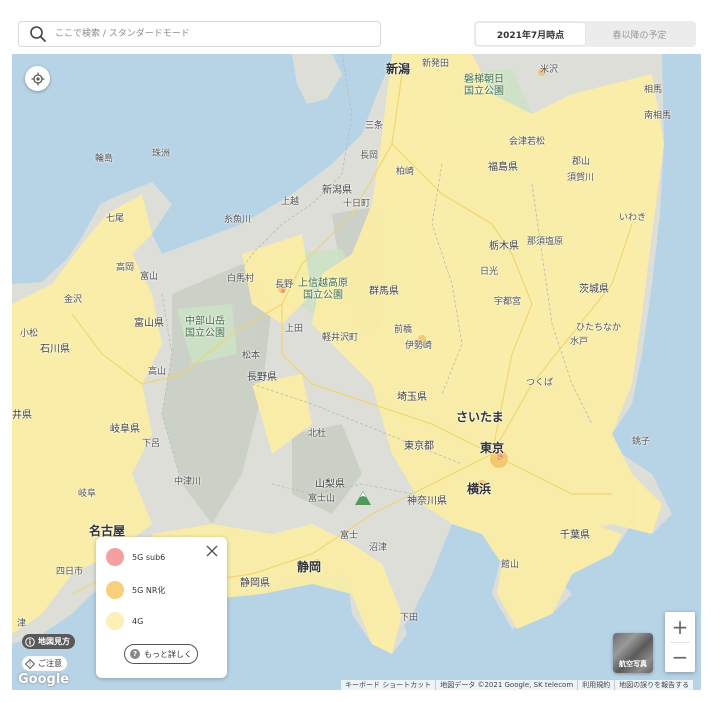  What do you see at coordinates (357, 204) in the screenshot?
I see `place-label: 十日町` at bounding box center [357, 204].